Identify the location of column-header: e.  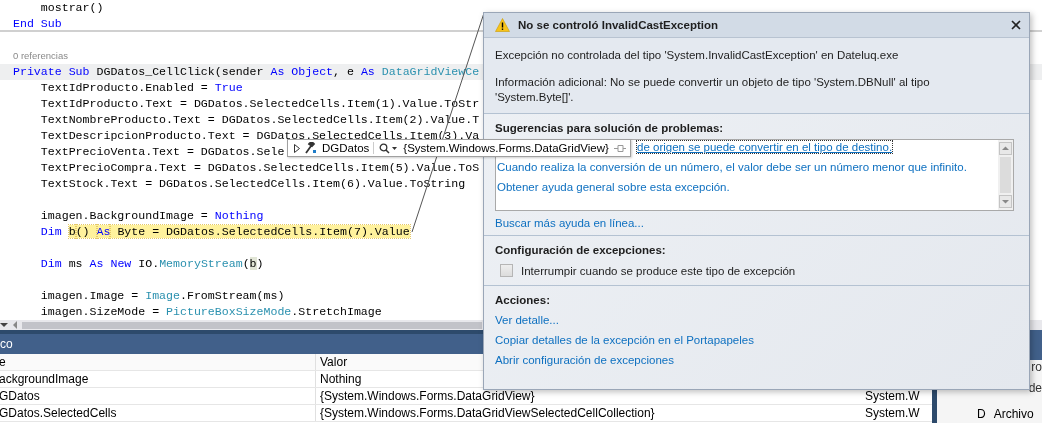
(3, 362).